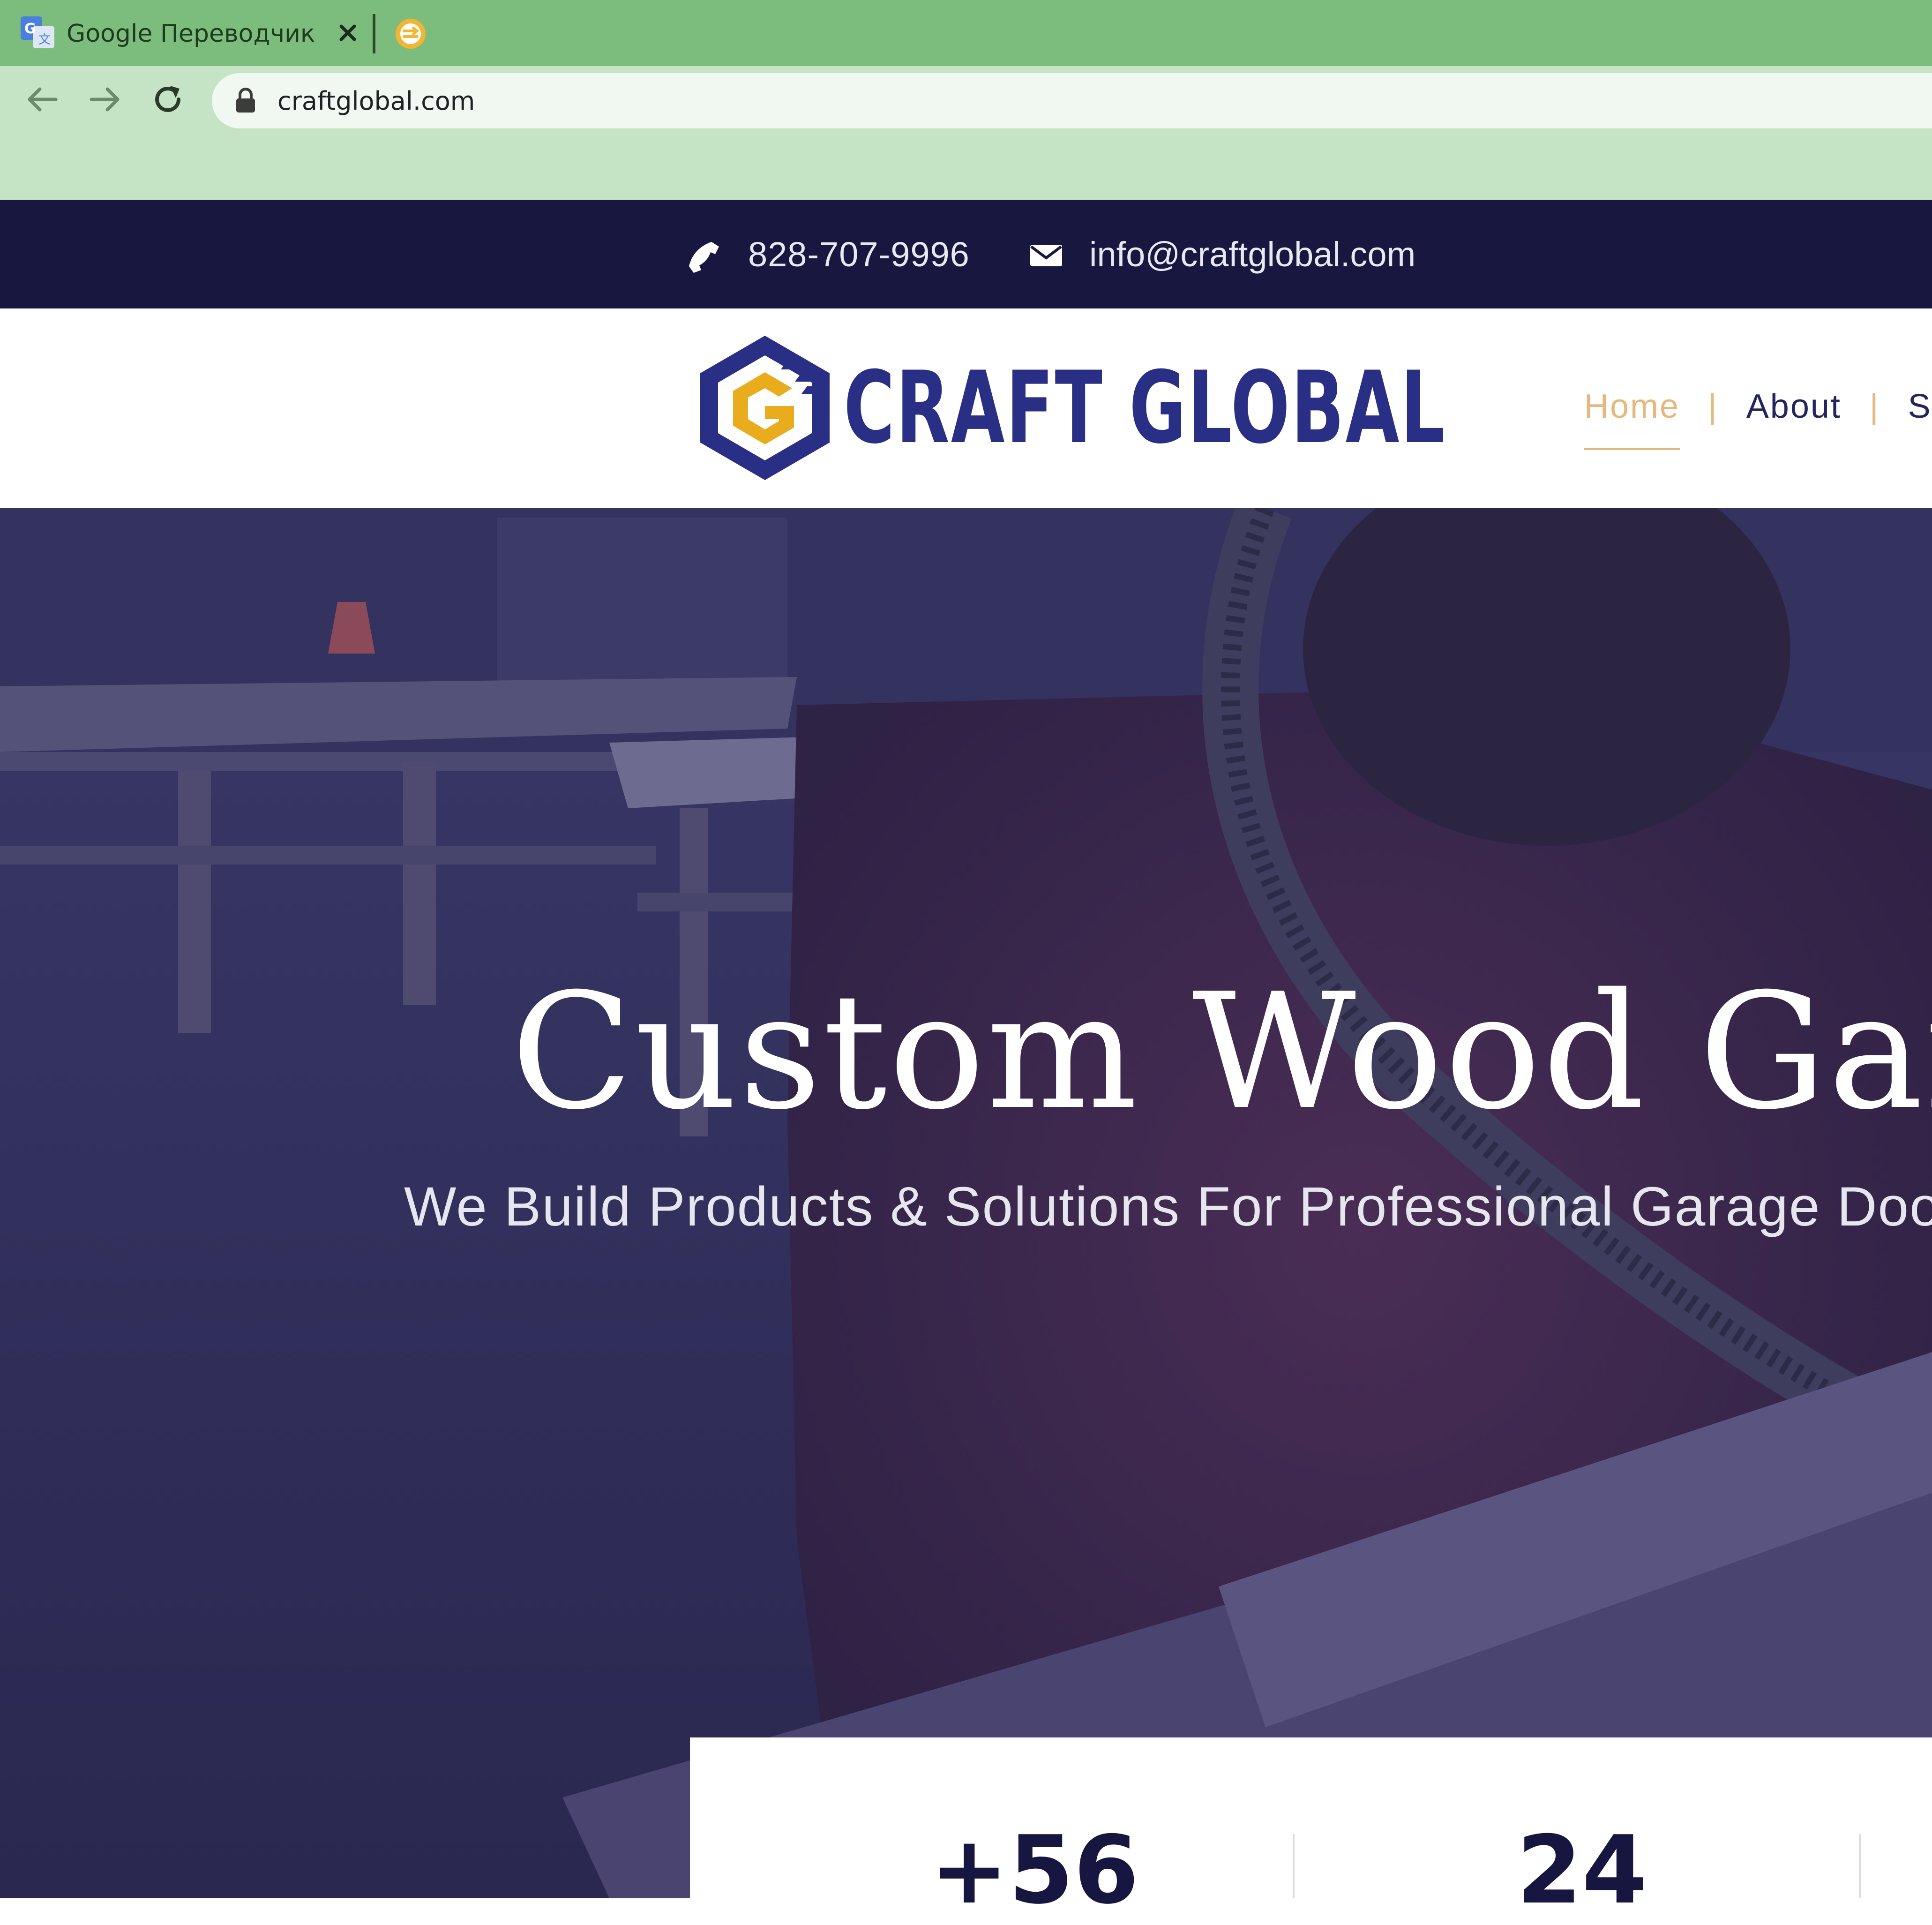 The height and width of the screenshot is (1925, 1932). Describe the element at coordinates (859, 255) in the screenshot. I see `phone-link: 828-707-9996` at that location.